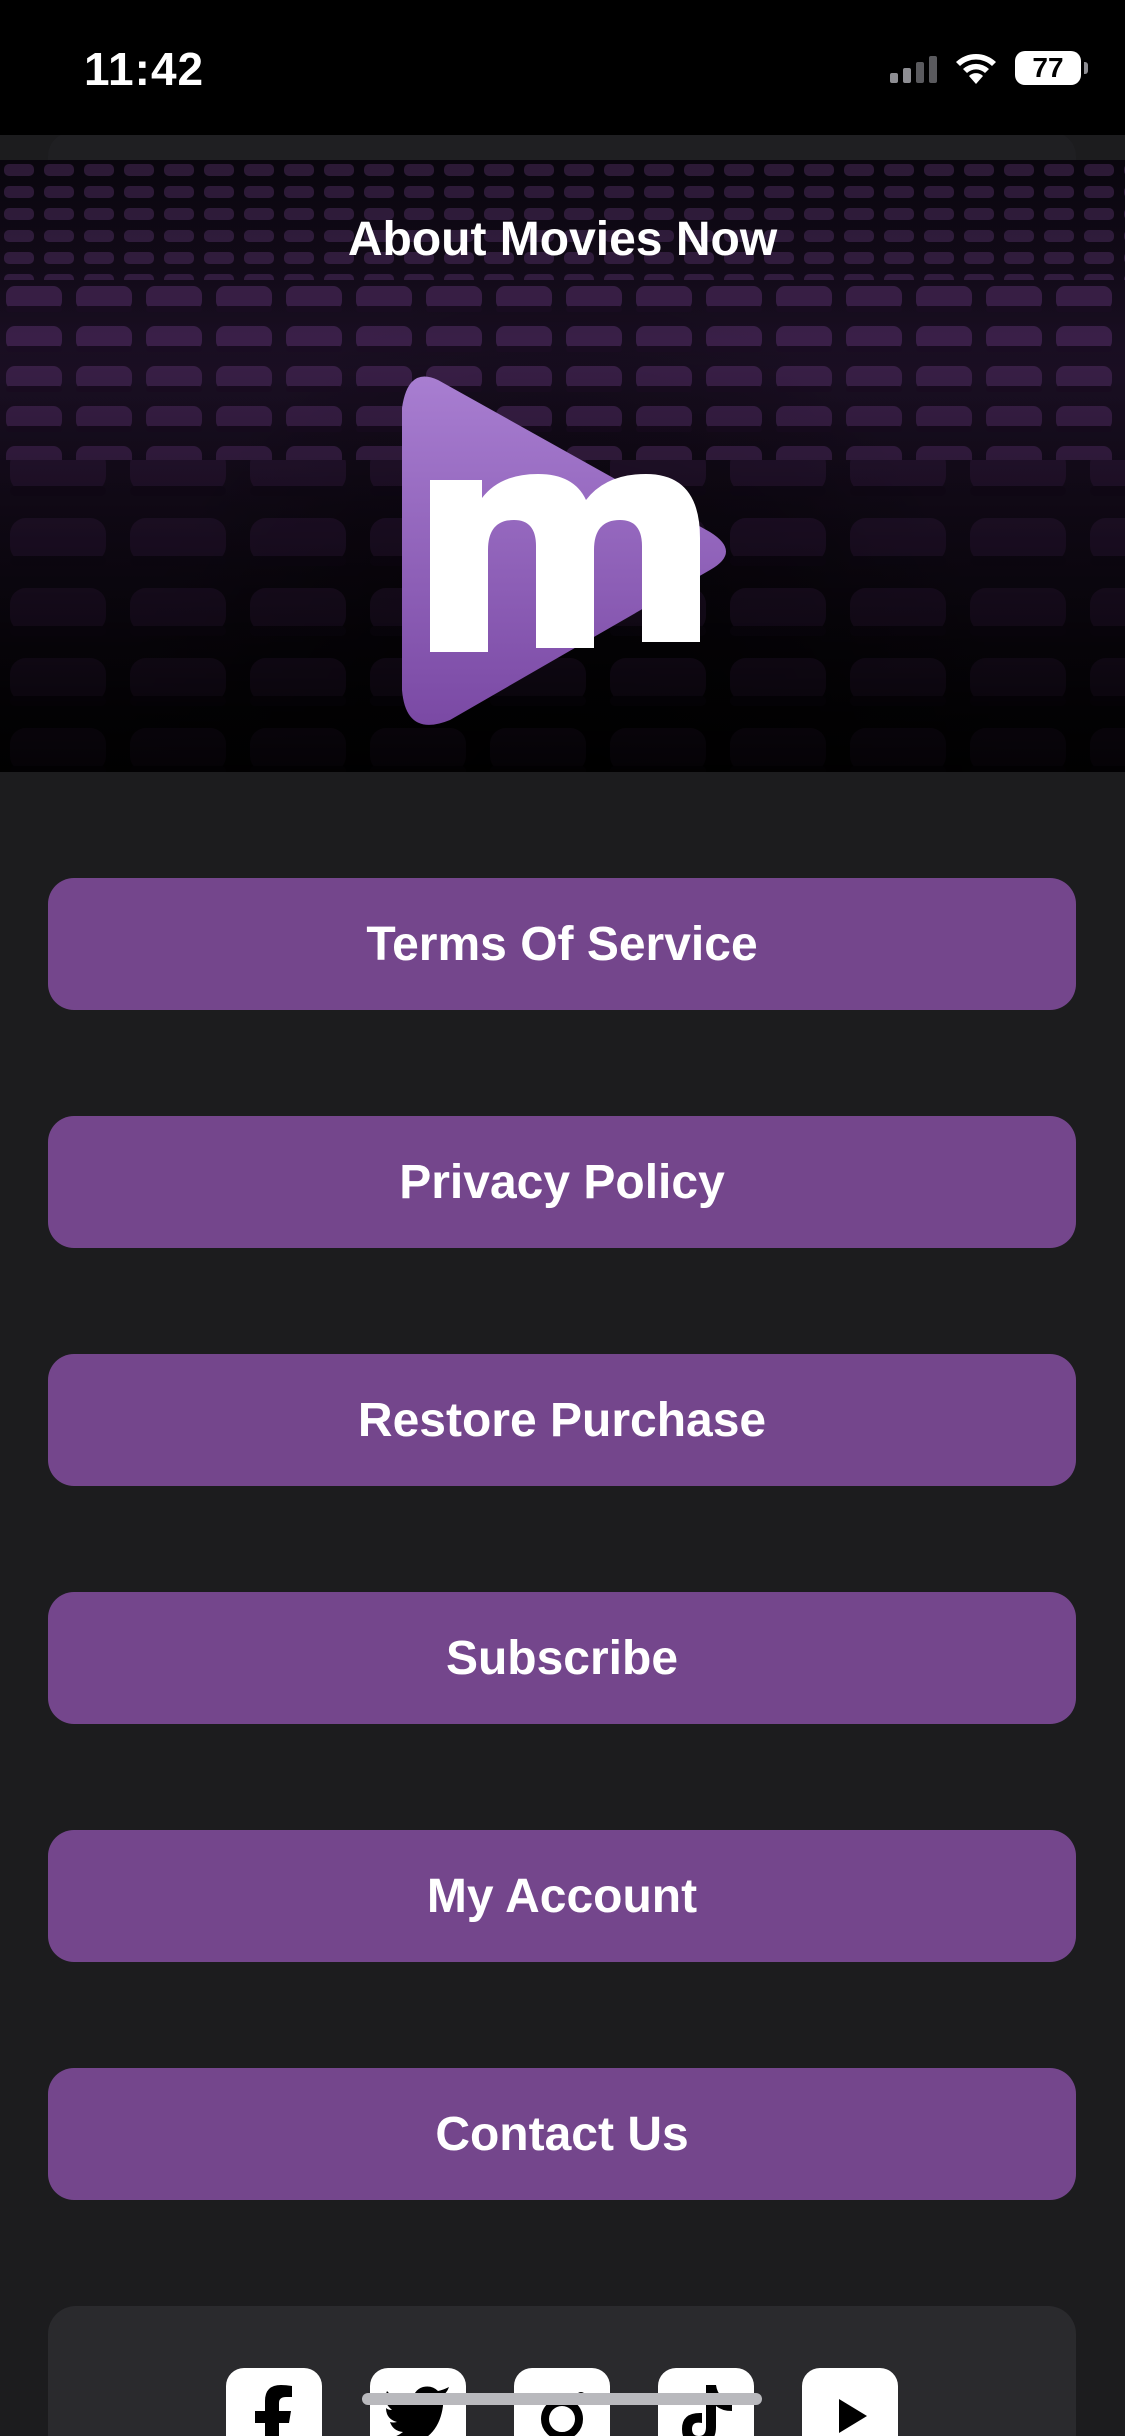 The image size is (1125, 2436). Describe the element at coordinates (562, 1182) in the screenshot. I see `privacy-policy-button: Privacy Policy` at that location.